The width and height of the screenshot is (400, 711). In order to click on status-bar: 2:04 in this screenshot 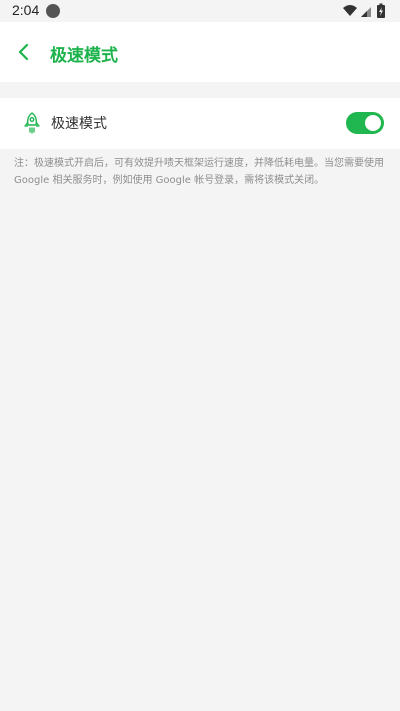, I will do `click(200, 11)`.